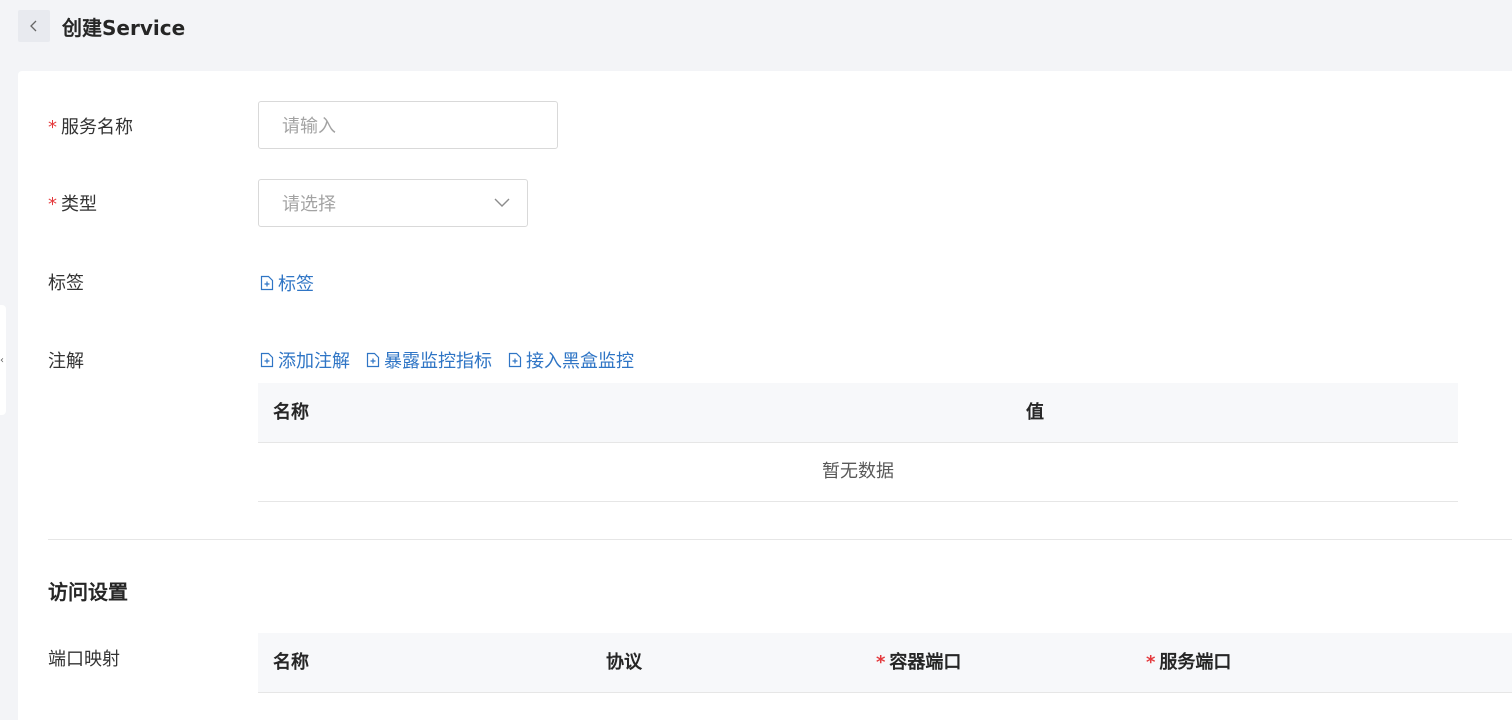 The image size is (1512, 720). I want to click on access-settings-title: 访问设置, so click(88, 592).